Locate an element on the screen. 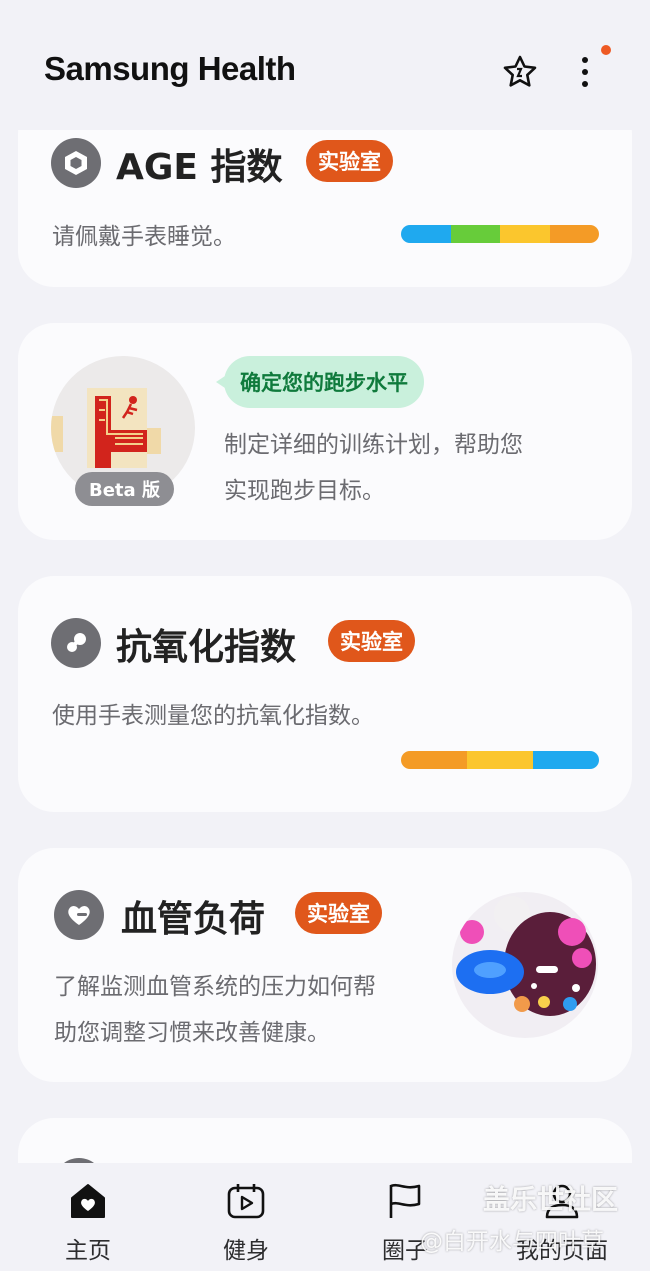  watermark-author: @白开水与四叶草 is located at coordinates (512, 1242).